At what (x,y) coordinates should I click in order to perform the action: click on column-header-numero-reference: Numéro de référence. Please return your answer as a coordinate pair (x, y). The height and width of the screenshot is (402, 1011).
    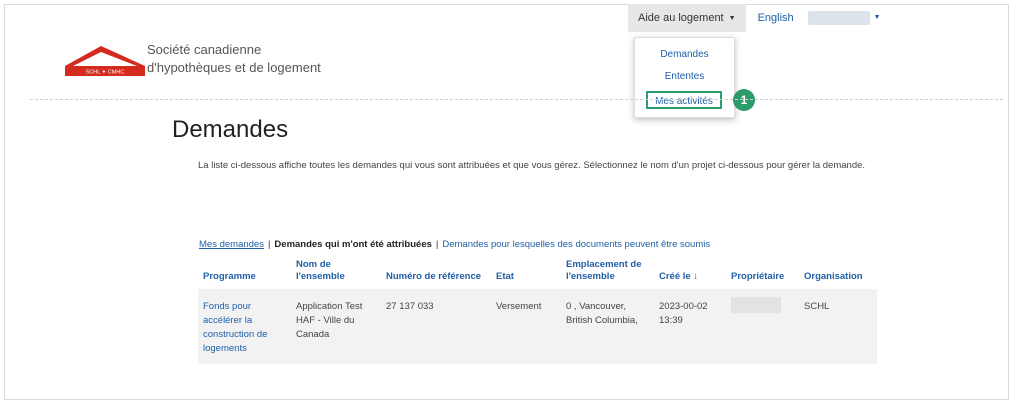
    Looking at the image, I should click on (436, 274).